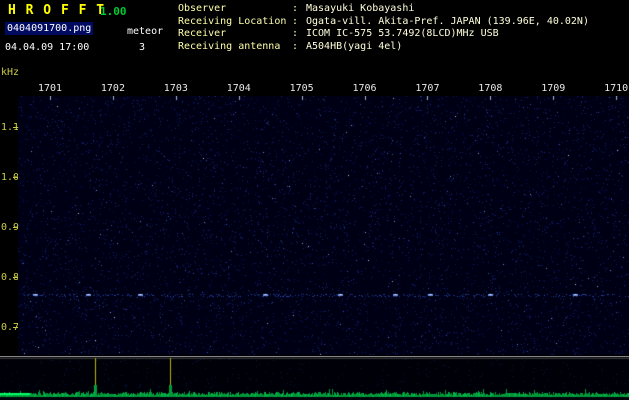 The width and height of the screenshot is (629, 400). I want to click on info-value: A504HB(yagi 4el), so click(354, 46).